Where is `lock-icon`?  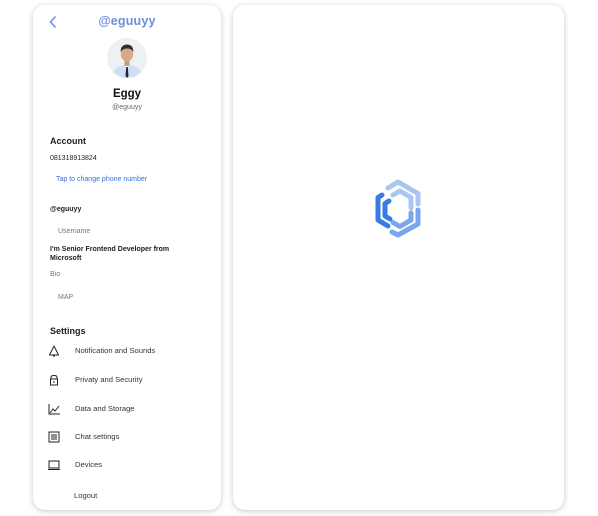
lock-icon is located at coordinates (54, 380).